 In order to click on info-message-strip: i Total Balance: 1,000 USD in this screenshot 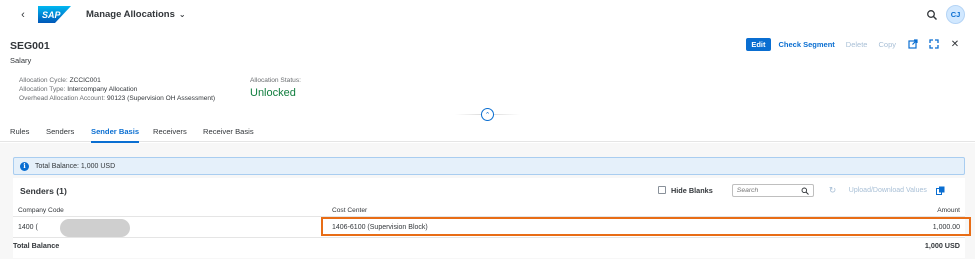, I will do `click(489, 166)`.